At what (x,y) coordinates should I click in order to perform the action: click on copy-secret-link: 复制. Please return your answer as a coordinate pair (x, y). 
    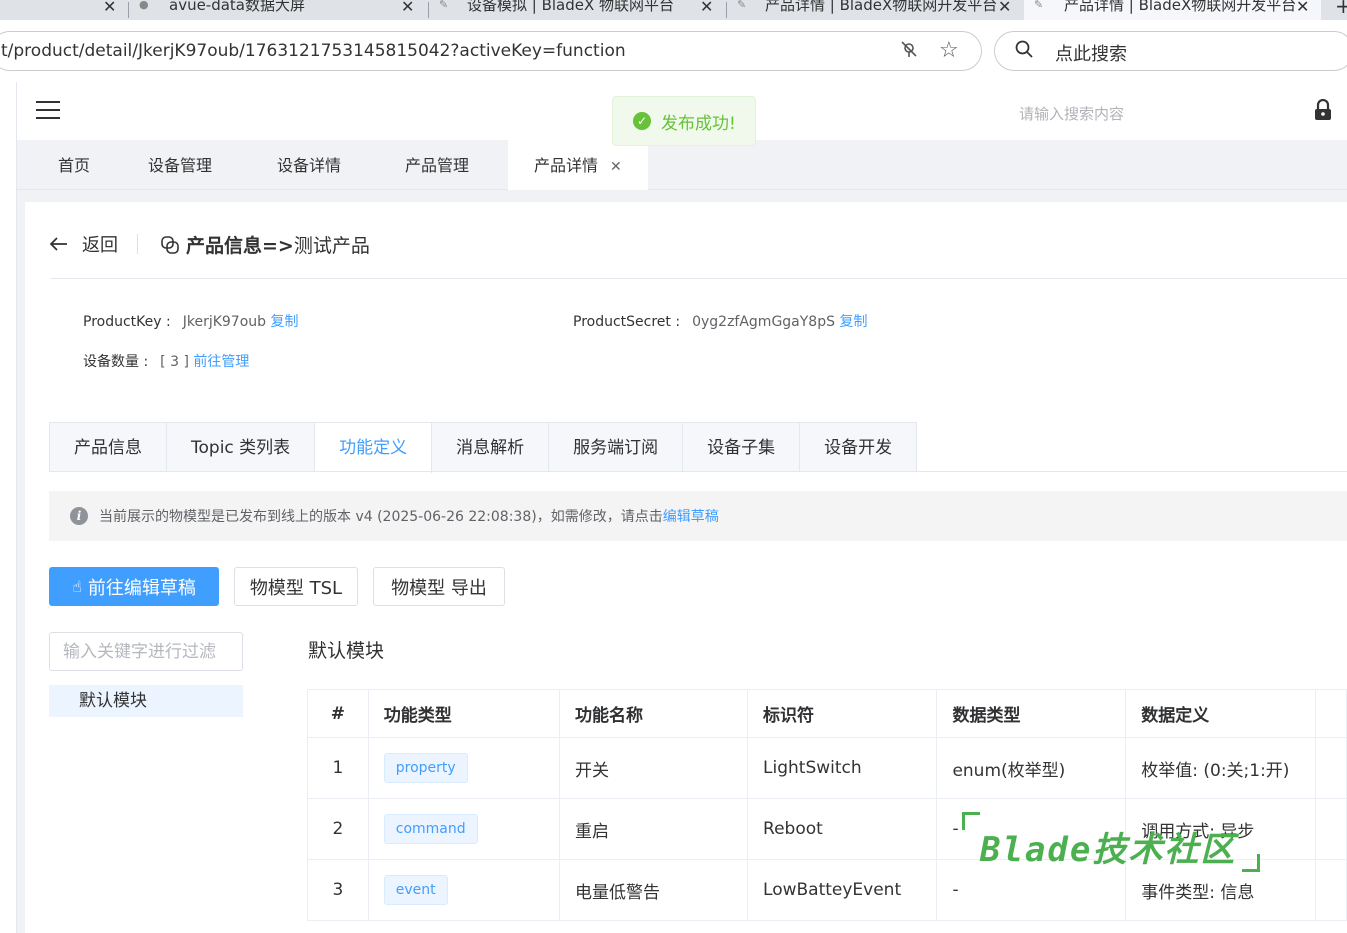
    Looking at the image, I should click on (853, 322).